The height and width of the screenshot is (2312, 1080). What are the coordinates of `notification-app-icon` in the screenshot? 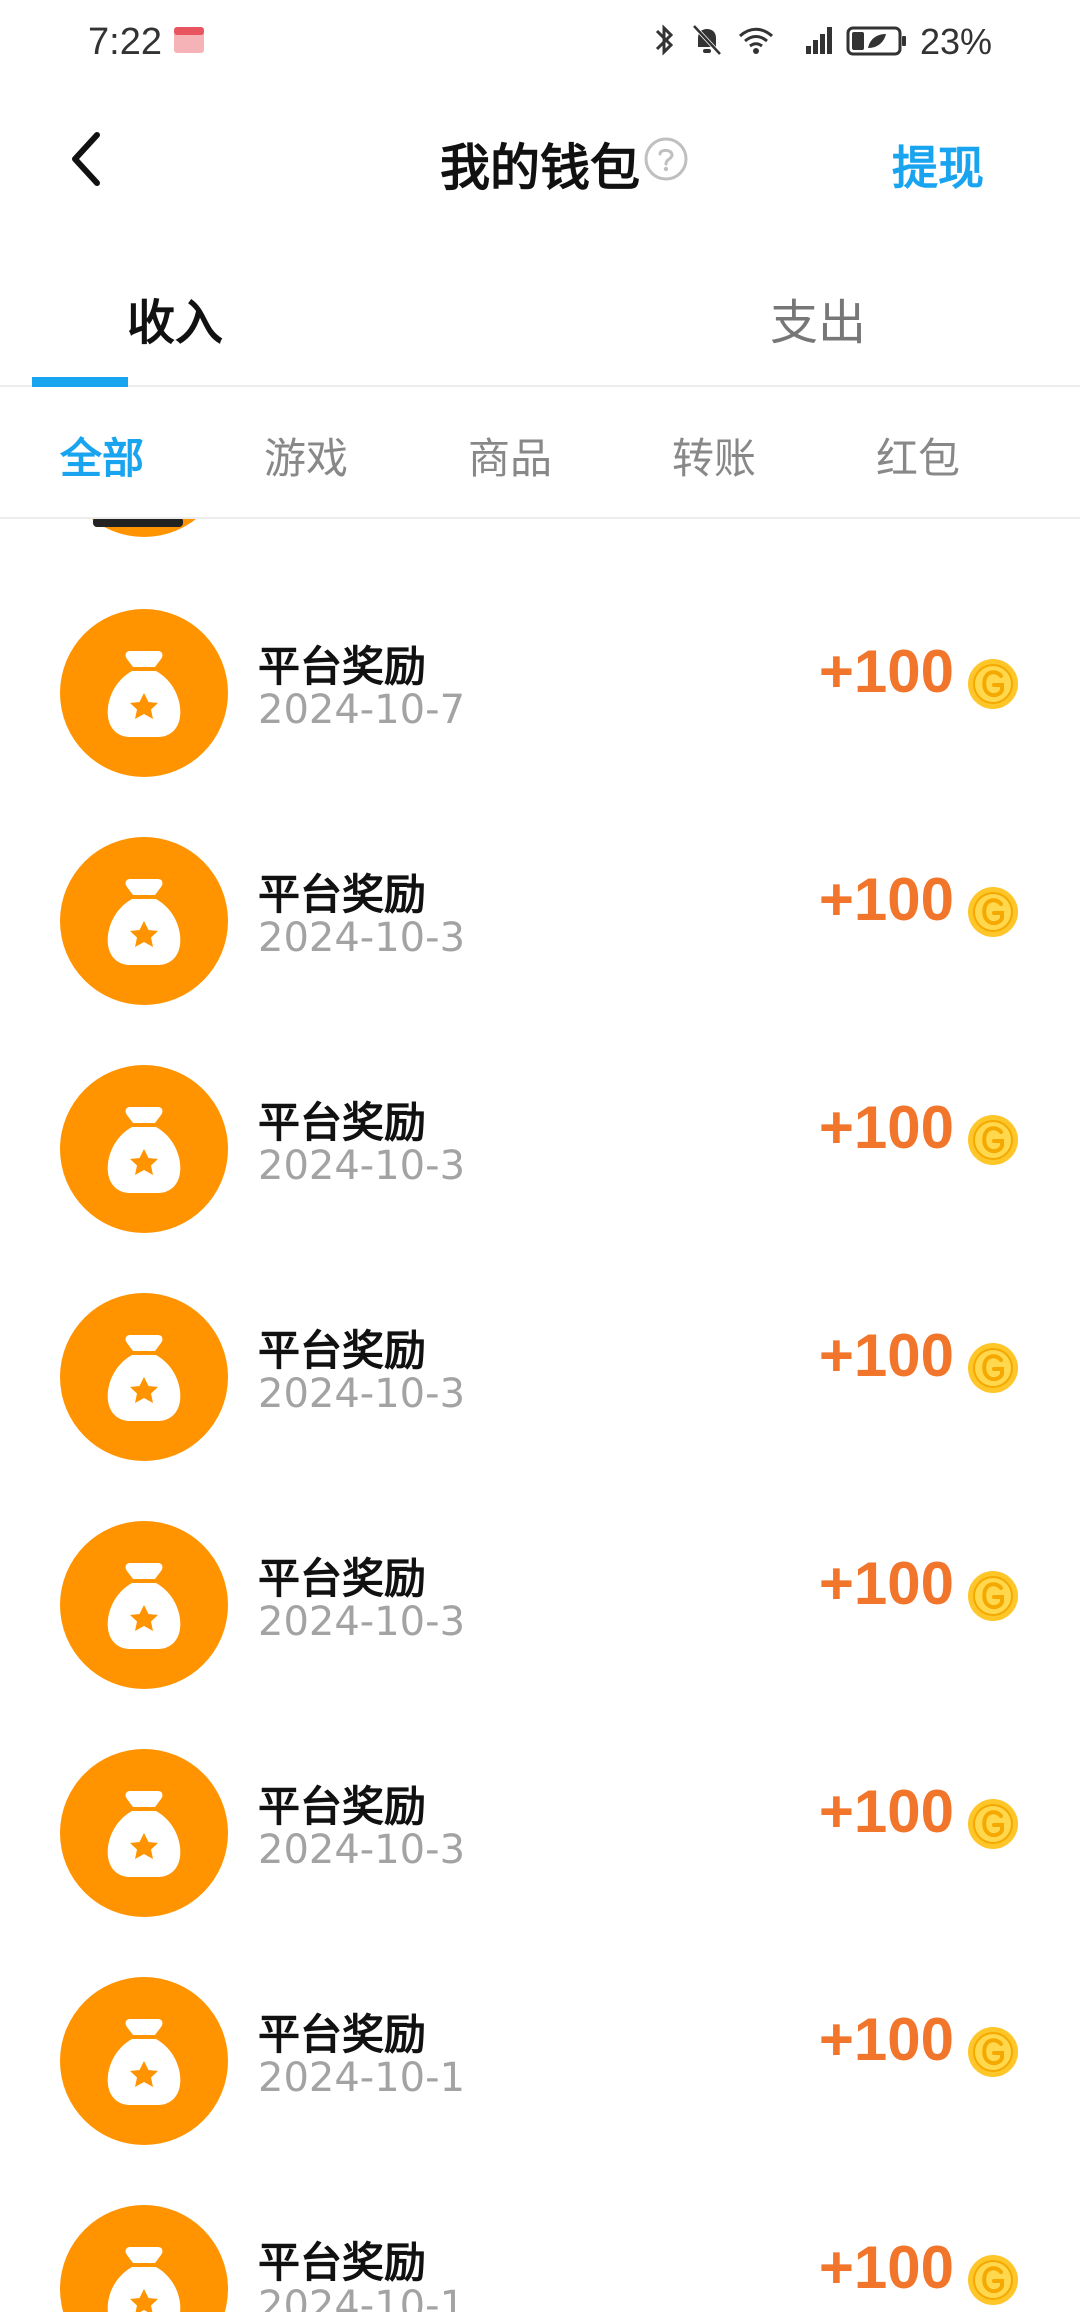 It's located at (189, 42).